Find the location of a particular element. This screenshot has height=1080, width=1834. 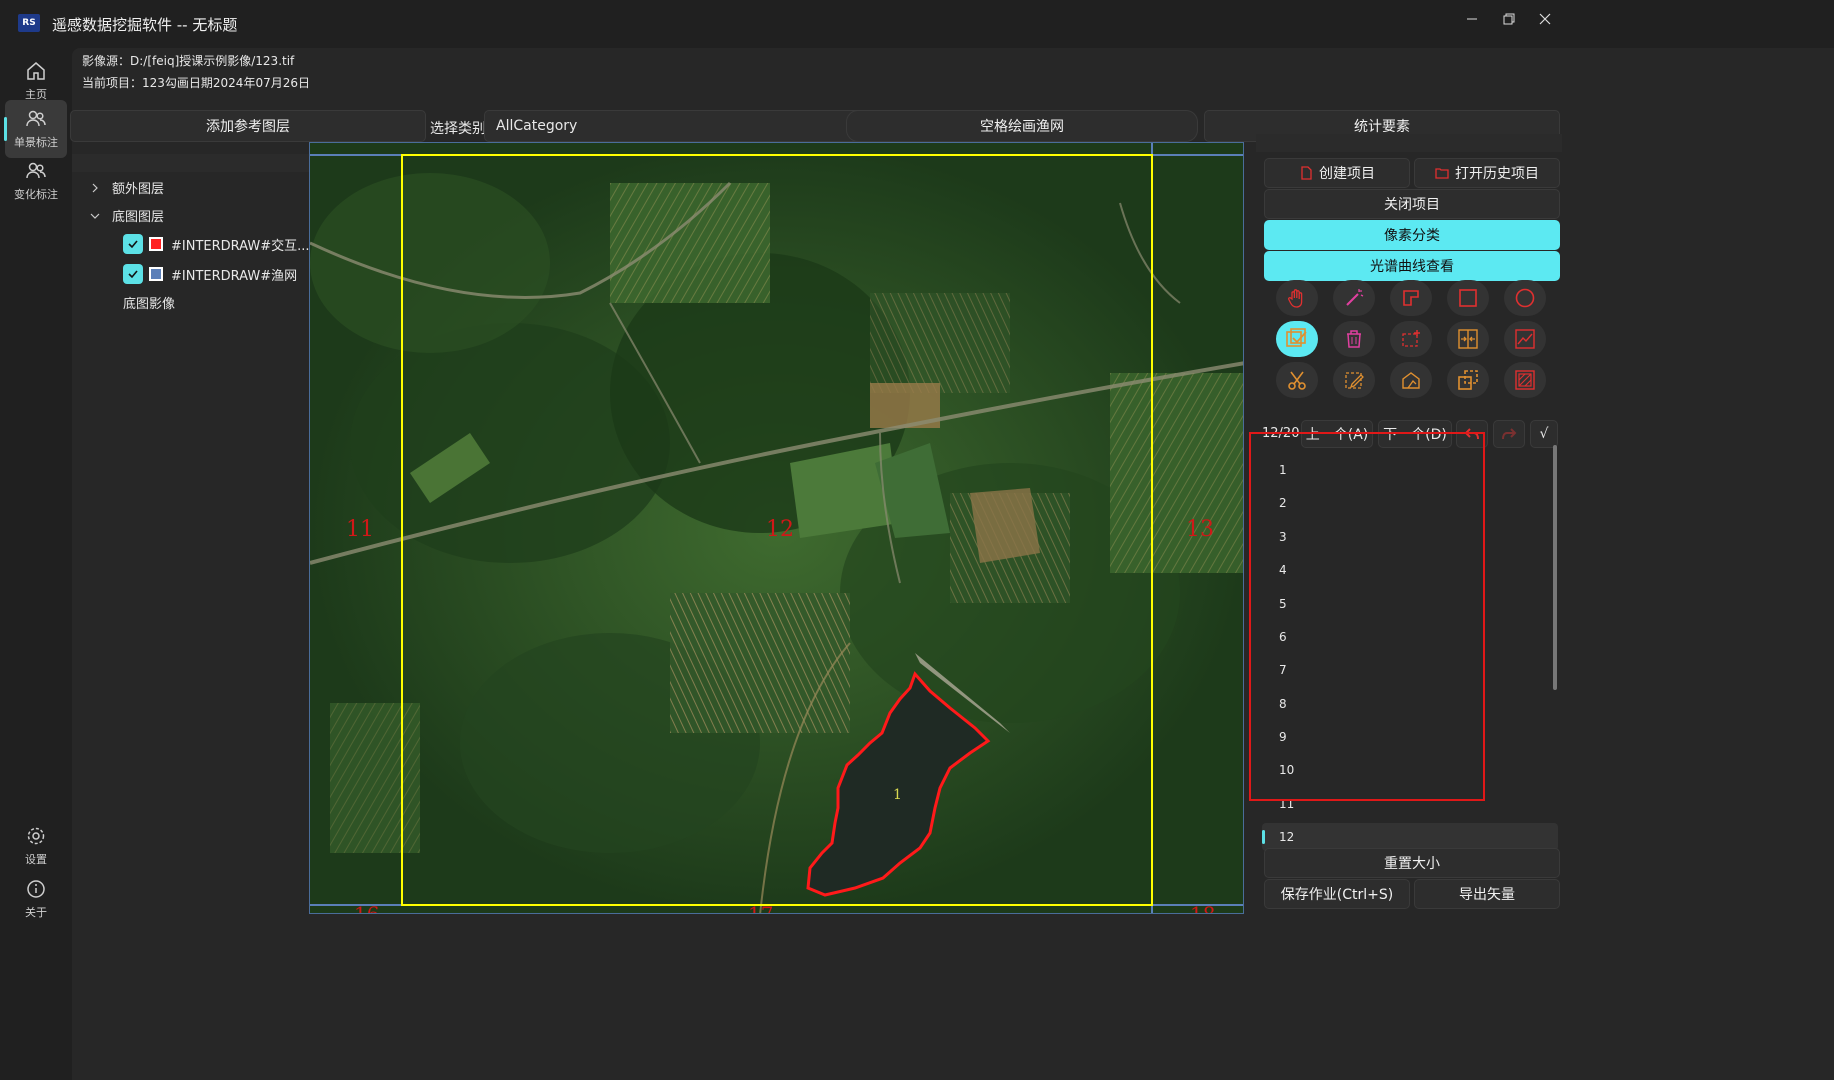

redo-button is located at coordinates (1509, 434).